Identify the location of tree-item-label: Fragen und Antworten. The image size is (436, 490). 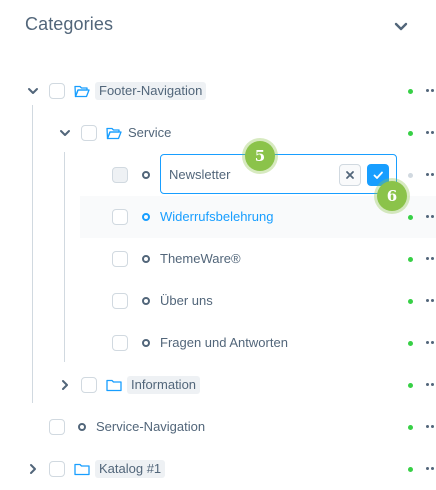
(224, 342).